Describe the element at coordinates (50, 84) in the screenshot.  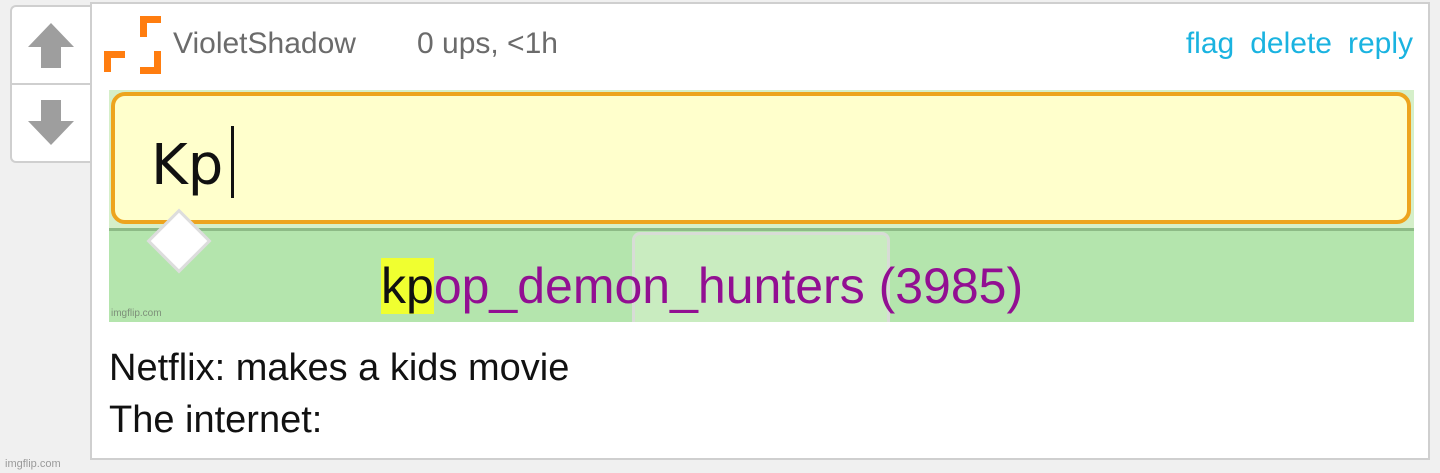
I see `vote-box` at that location.